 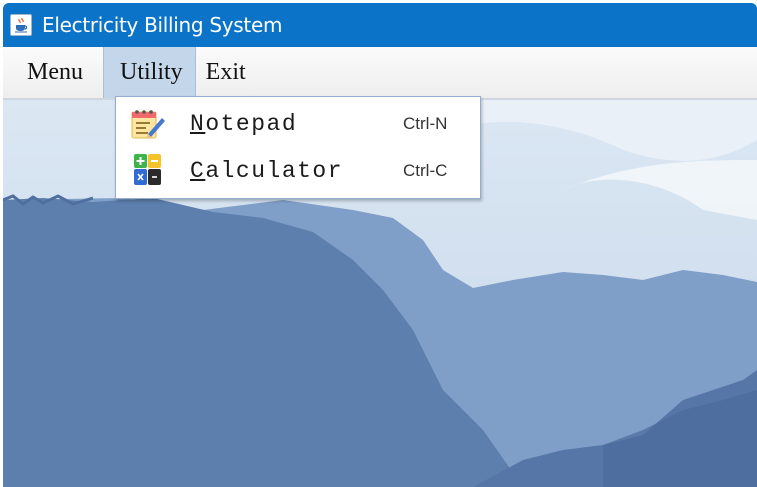 What do you see at coordinates (162, 25) in the screenshot?
I see `window-title: Electricity Billing System` at bounding box center [162, 25].